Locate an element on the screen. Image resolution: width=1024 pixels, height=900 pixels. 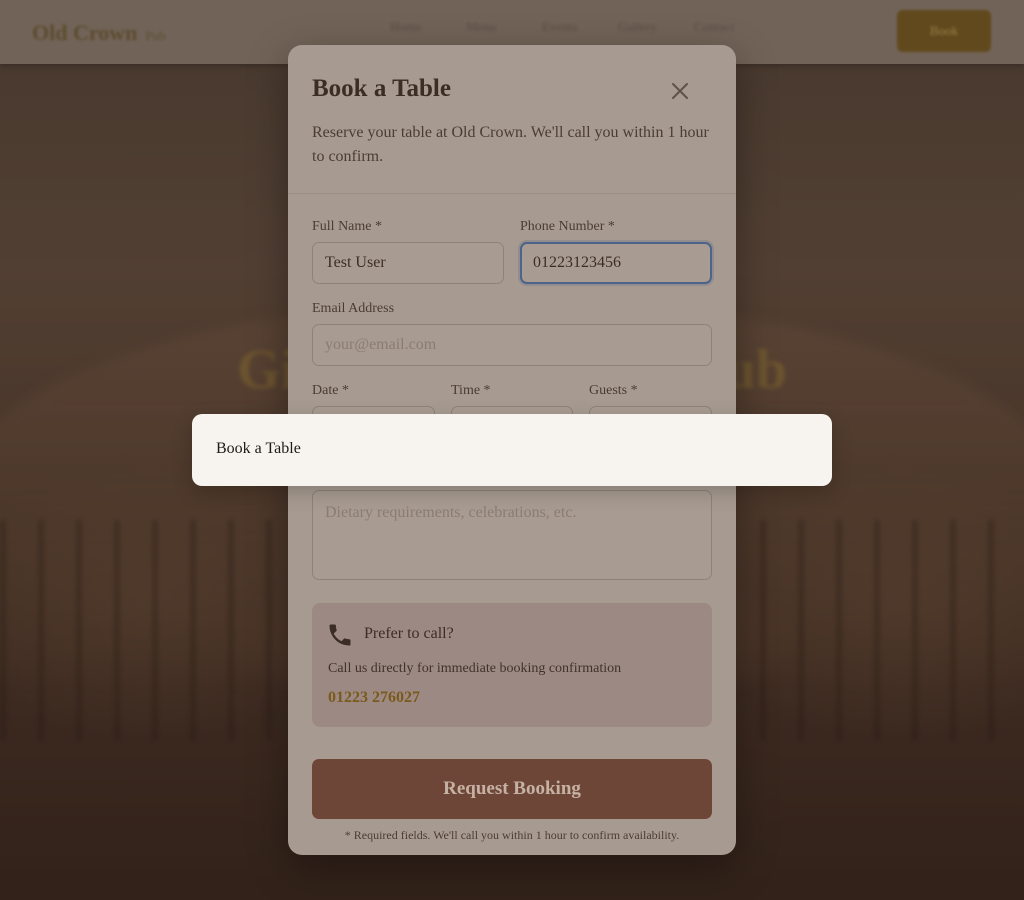
full-name-label: Full Name * is located at coordinates (347, 226).